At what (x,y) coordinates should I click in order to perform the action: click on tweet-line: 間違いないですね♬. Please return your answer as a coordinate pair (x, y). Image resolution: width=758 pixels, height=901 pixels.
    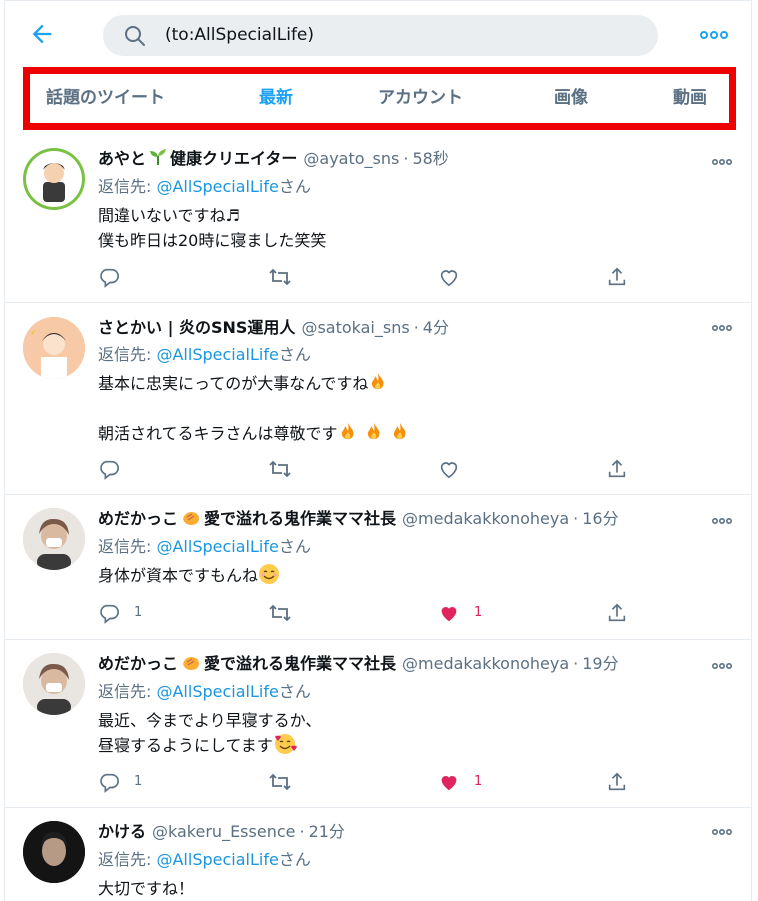
    Looking at the image, I should click on (169, 215).